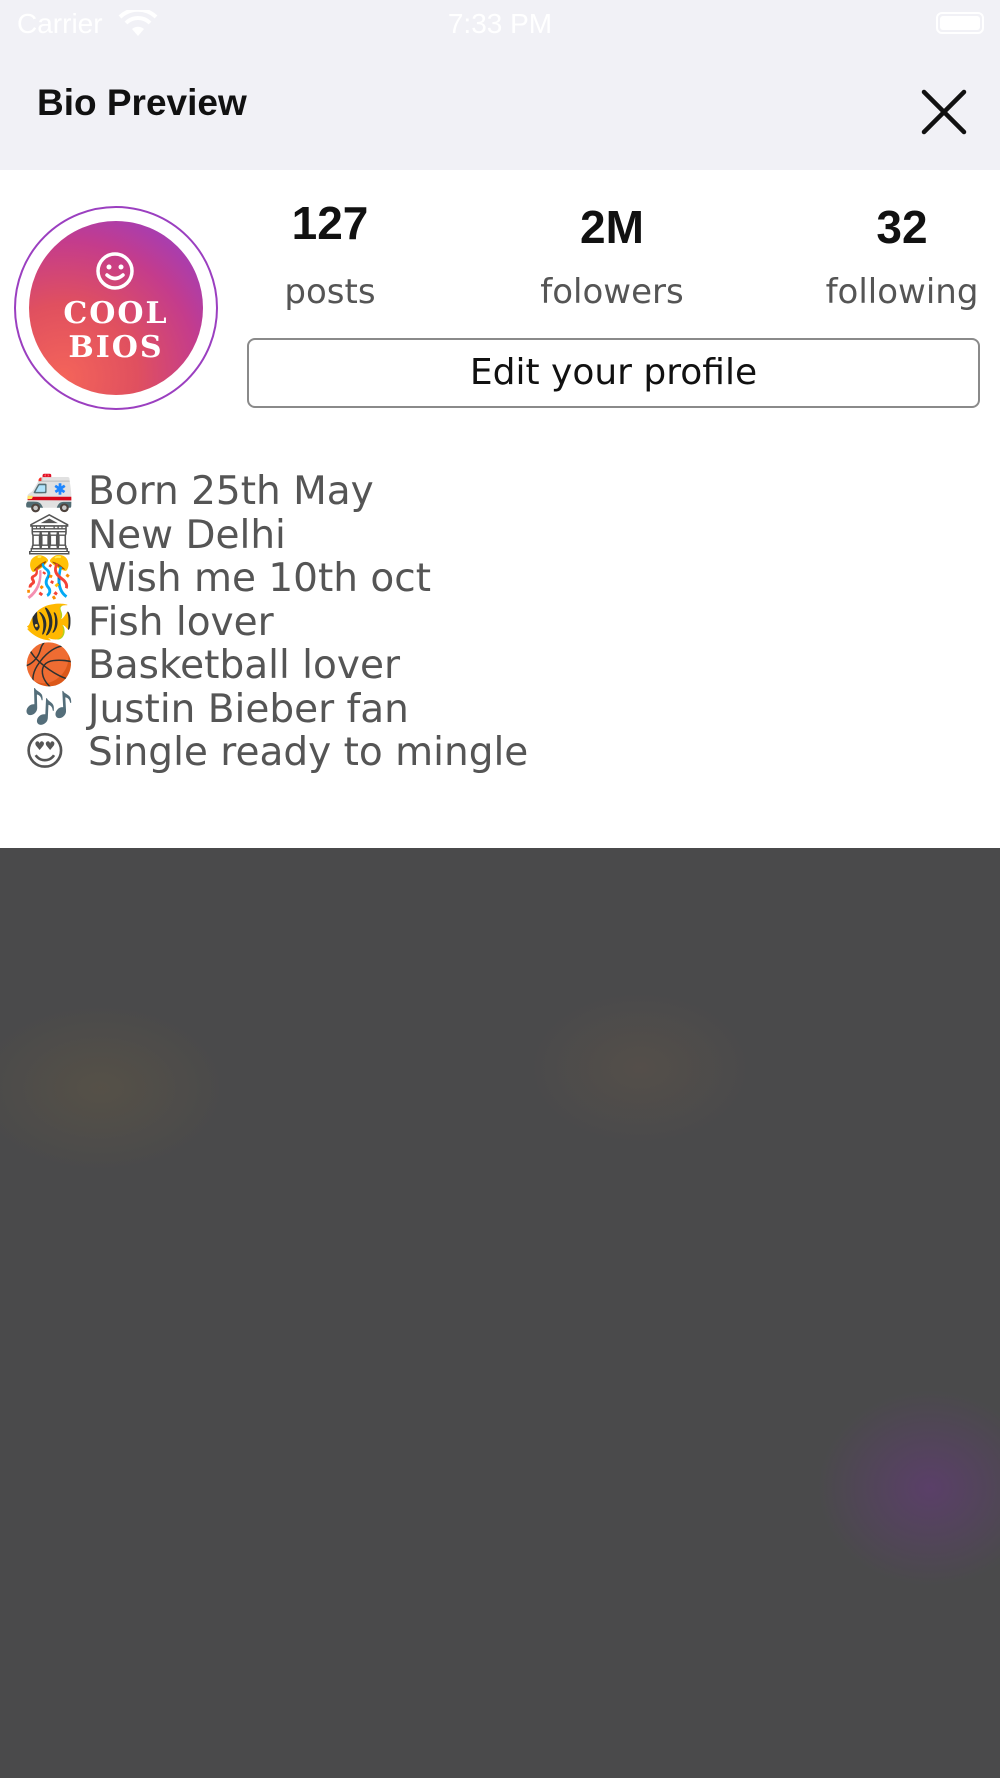 This screenshot has height=1778, width=1000. I want to click on status-bar: Carrier 7:33 PM, so click(500, 26).